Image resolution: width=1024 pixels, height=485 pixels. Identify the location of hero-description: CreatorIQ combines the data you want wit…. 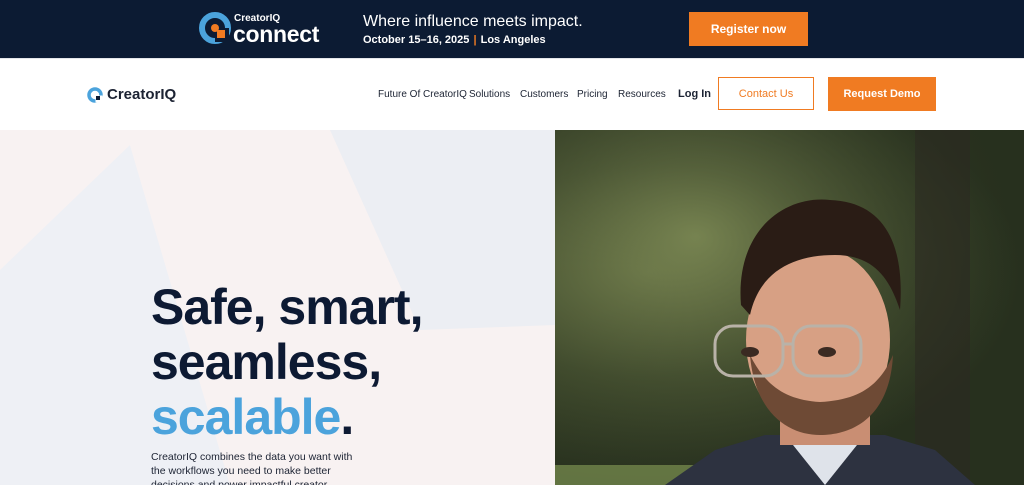
(252, 468).